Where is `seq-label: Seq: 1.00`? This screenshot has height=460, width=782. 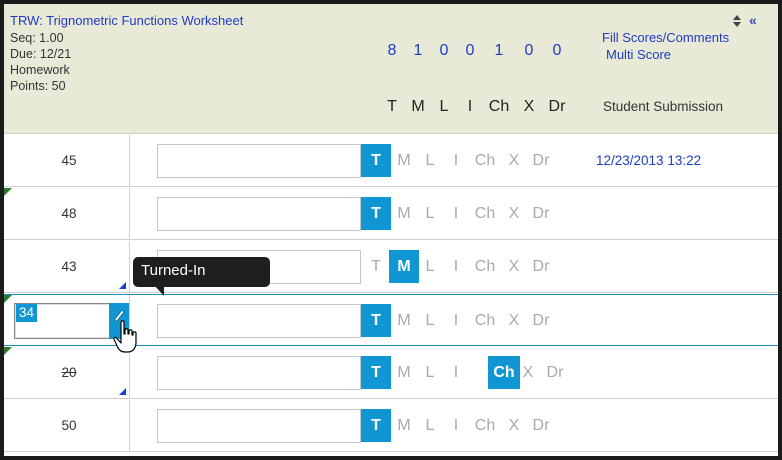 seq-label: Seq: 1.00 is located at coordinates (37, 38).